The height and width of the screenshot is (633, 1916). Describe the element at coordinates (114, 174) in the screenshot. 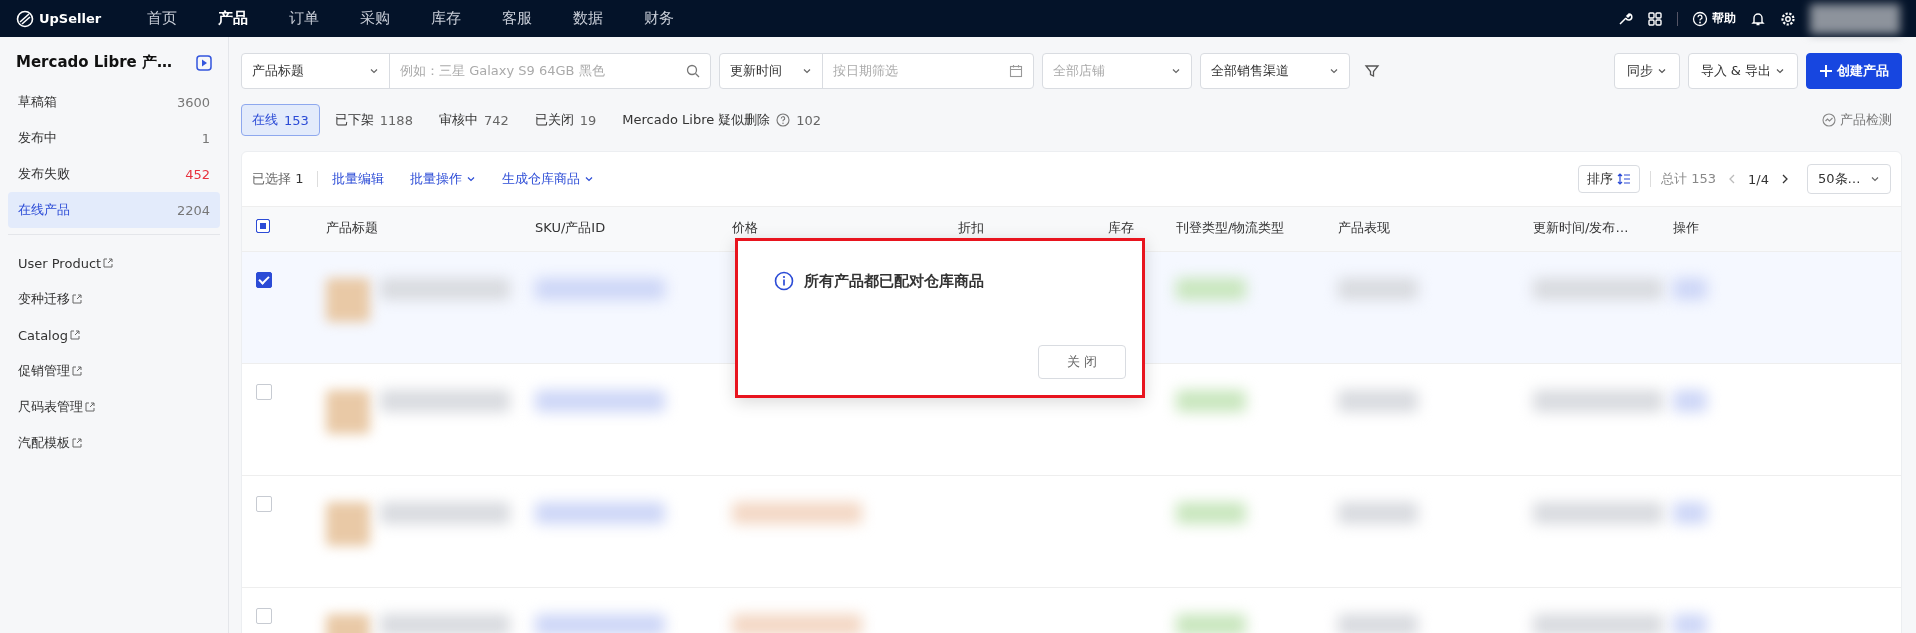

I see `sidebar-item: 发布失败 452` at that location.